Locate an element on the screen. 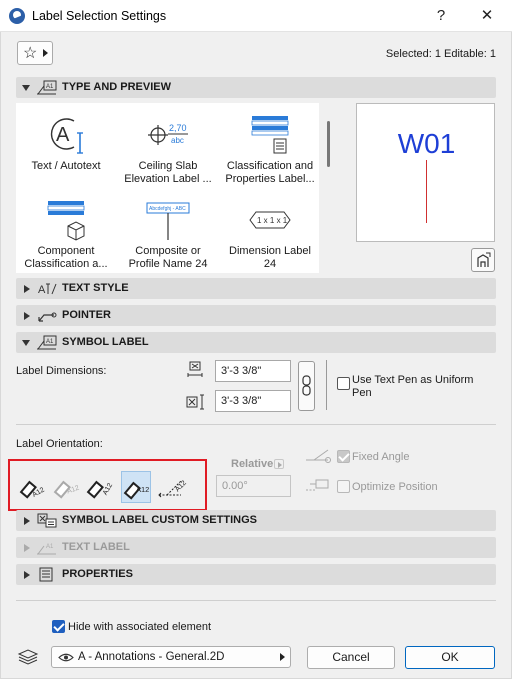 The width and height of the screenshot is (512, 679). list-scrollbar is located at coordinates (328, 144).